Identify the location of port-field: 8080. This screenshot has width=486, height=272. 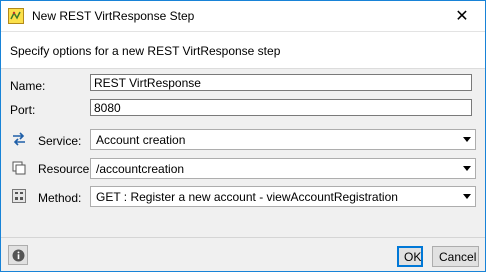
(281, 107).